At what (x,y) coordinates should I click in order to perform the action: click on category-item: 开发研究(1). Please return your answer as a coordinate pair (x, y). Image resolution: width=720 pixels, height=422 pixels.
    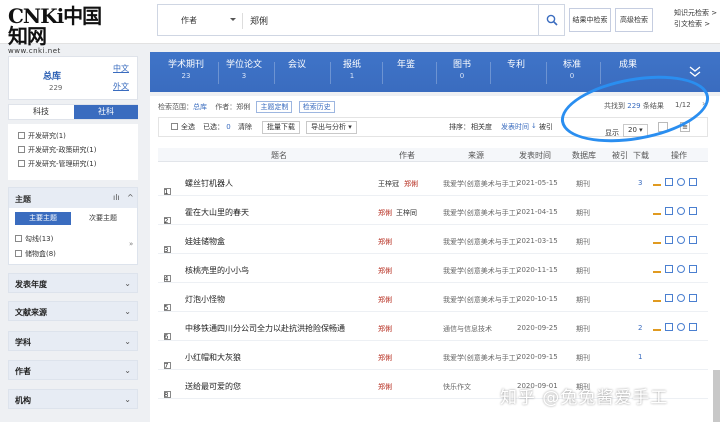
    Looking at the image, I should click on (42, 136).